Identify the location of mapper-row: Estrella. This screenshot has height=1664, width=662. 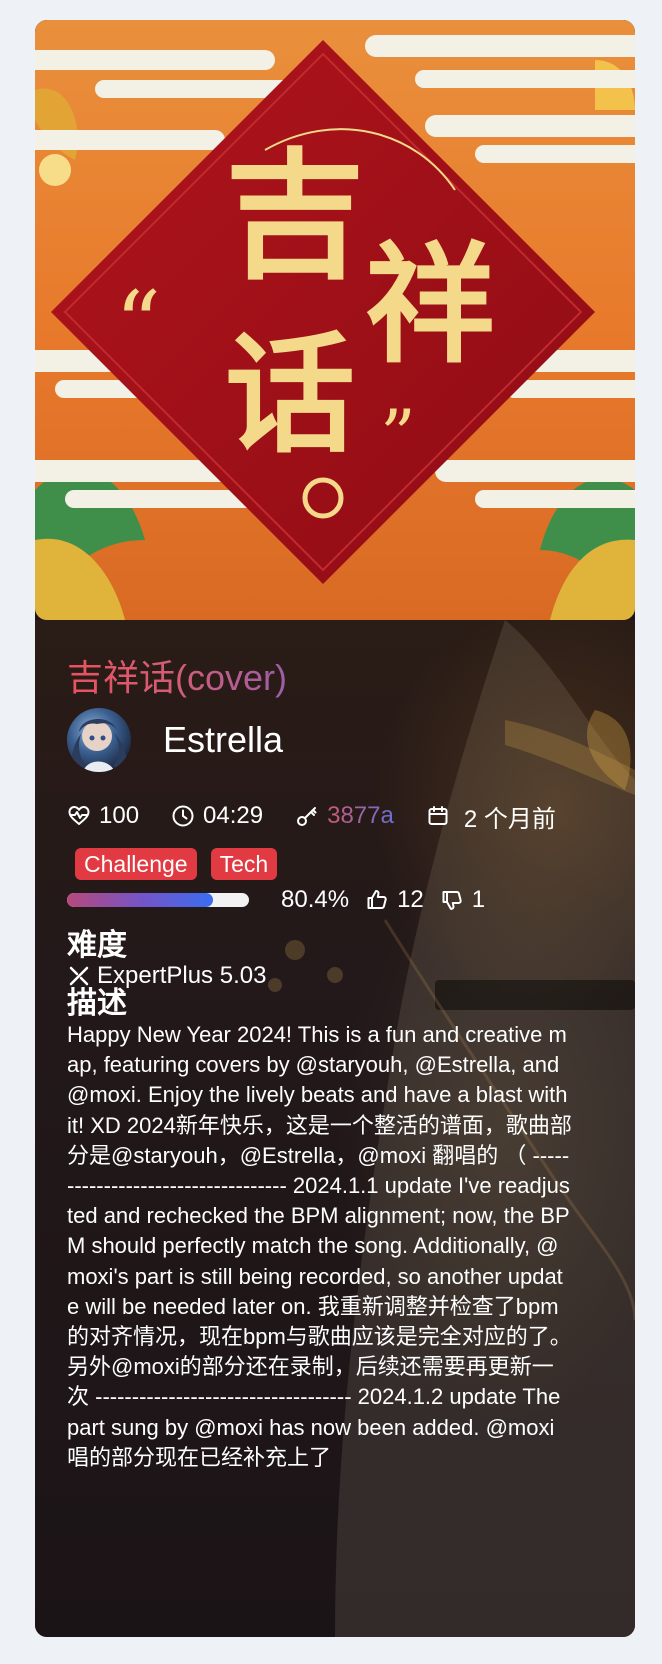
(175, 740).